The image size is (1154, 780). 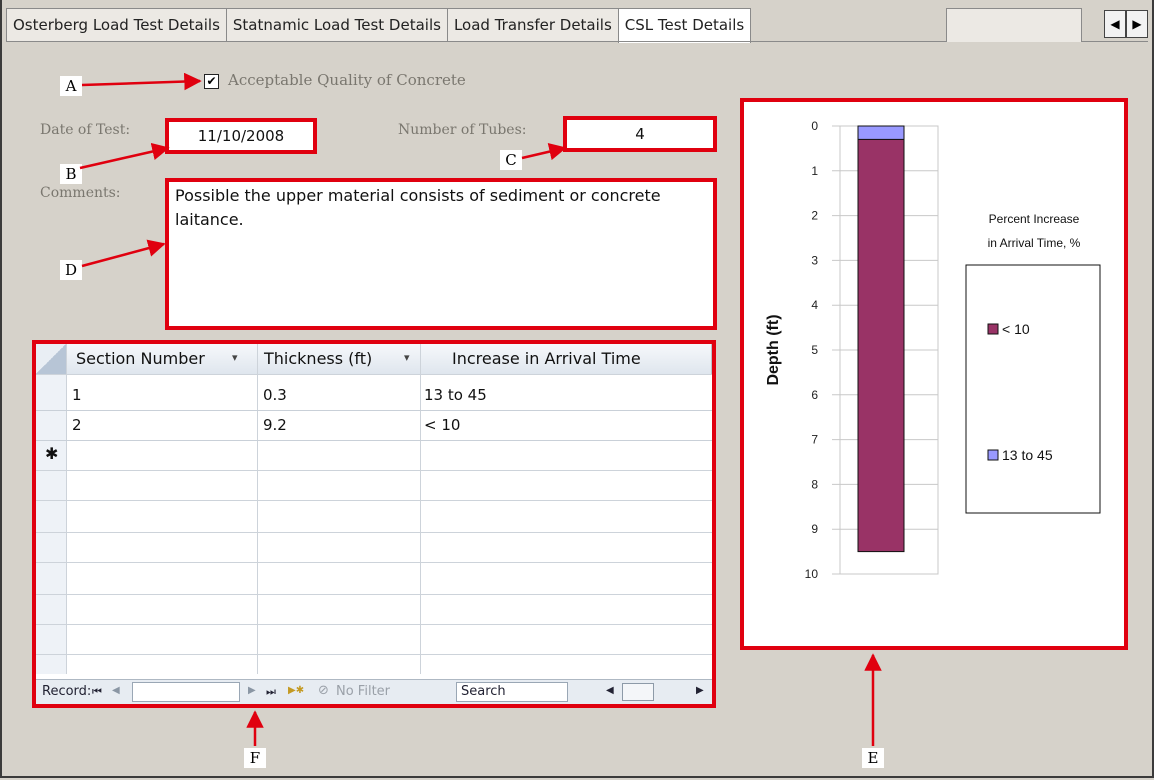 I want to click on cell-increase: < 10, so click(x=442, y=425).